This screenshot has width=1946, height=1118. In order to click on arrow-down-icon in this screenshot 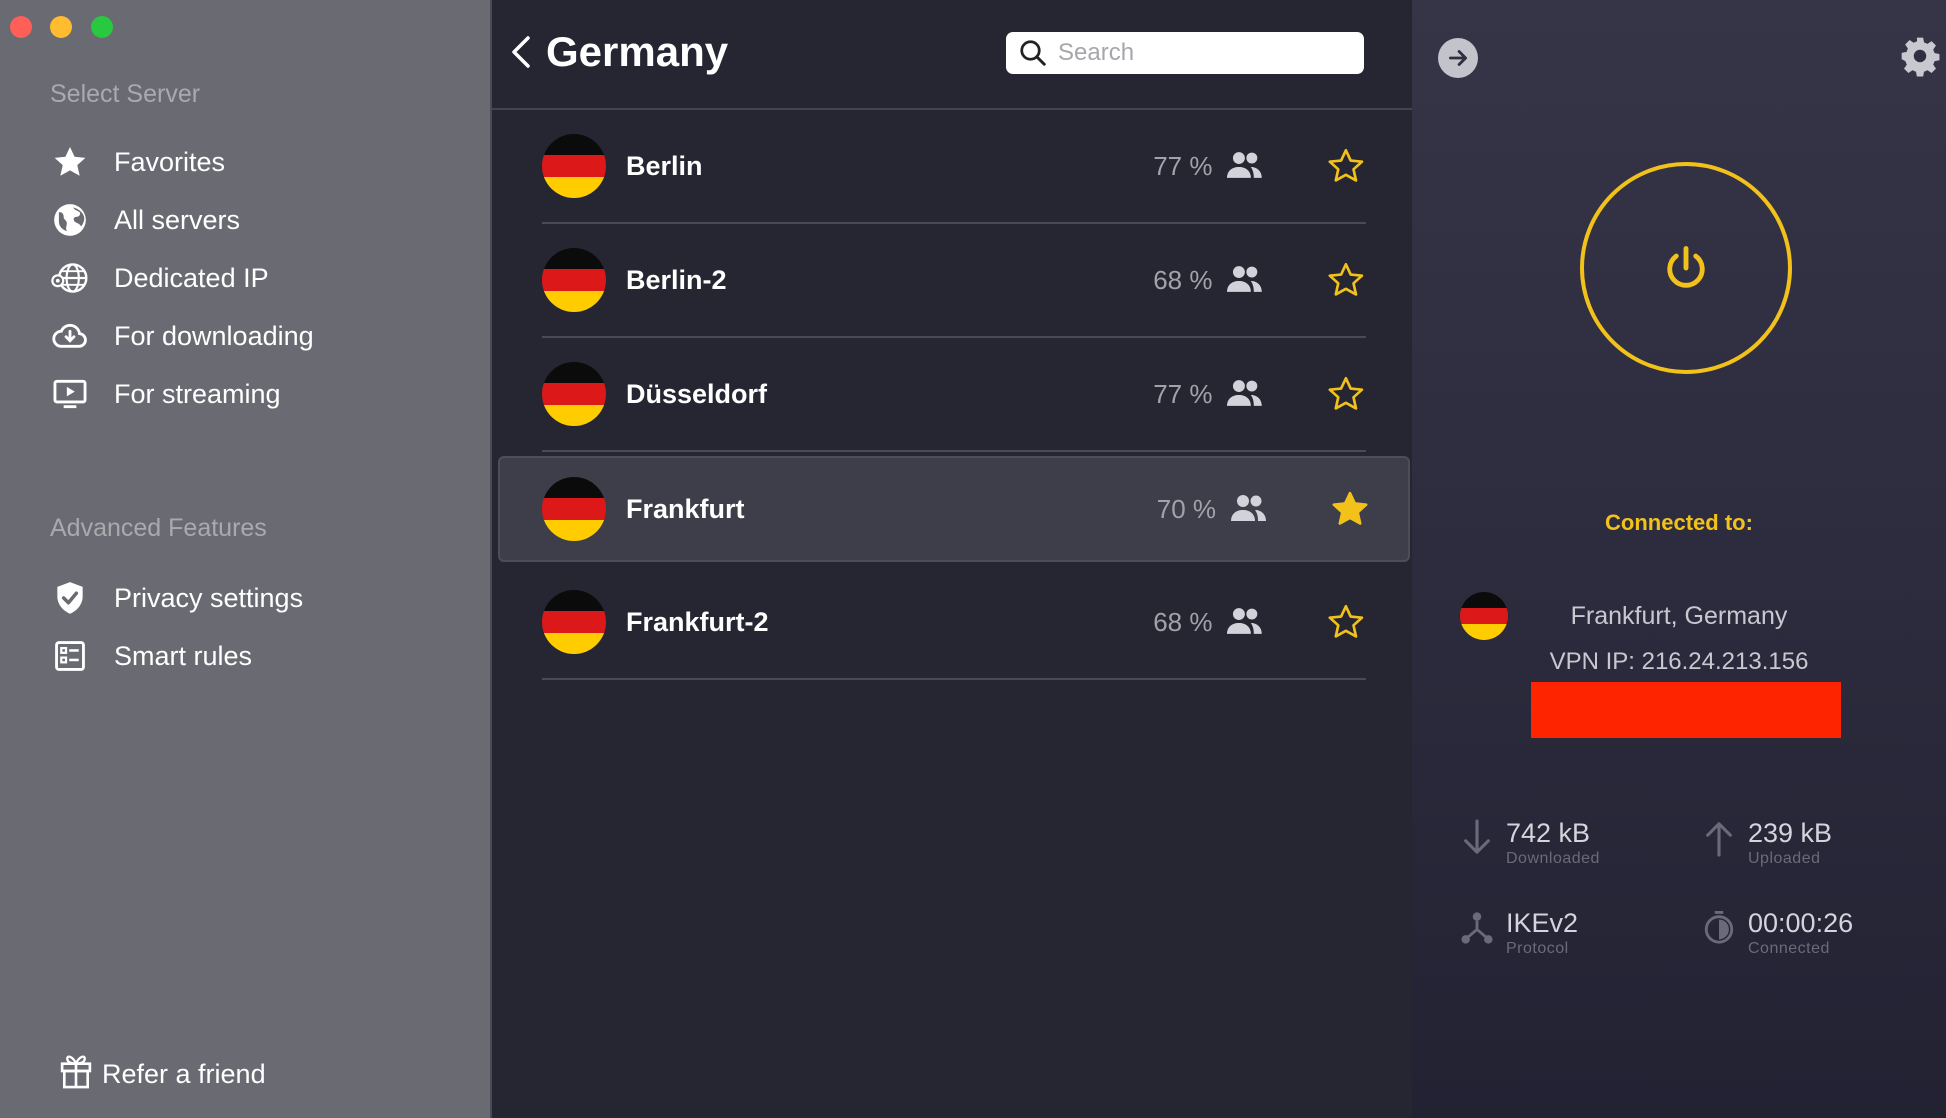, I will do `click(1477, 836)`.